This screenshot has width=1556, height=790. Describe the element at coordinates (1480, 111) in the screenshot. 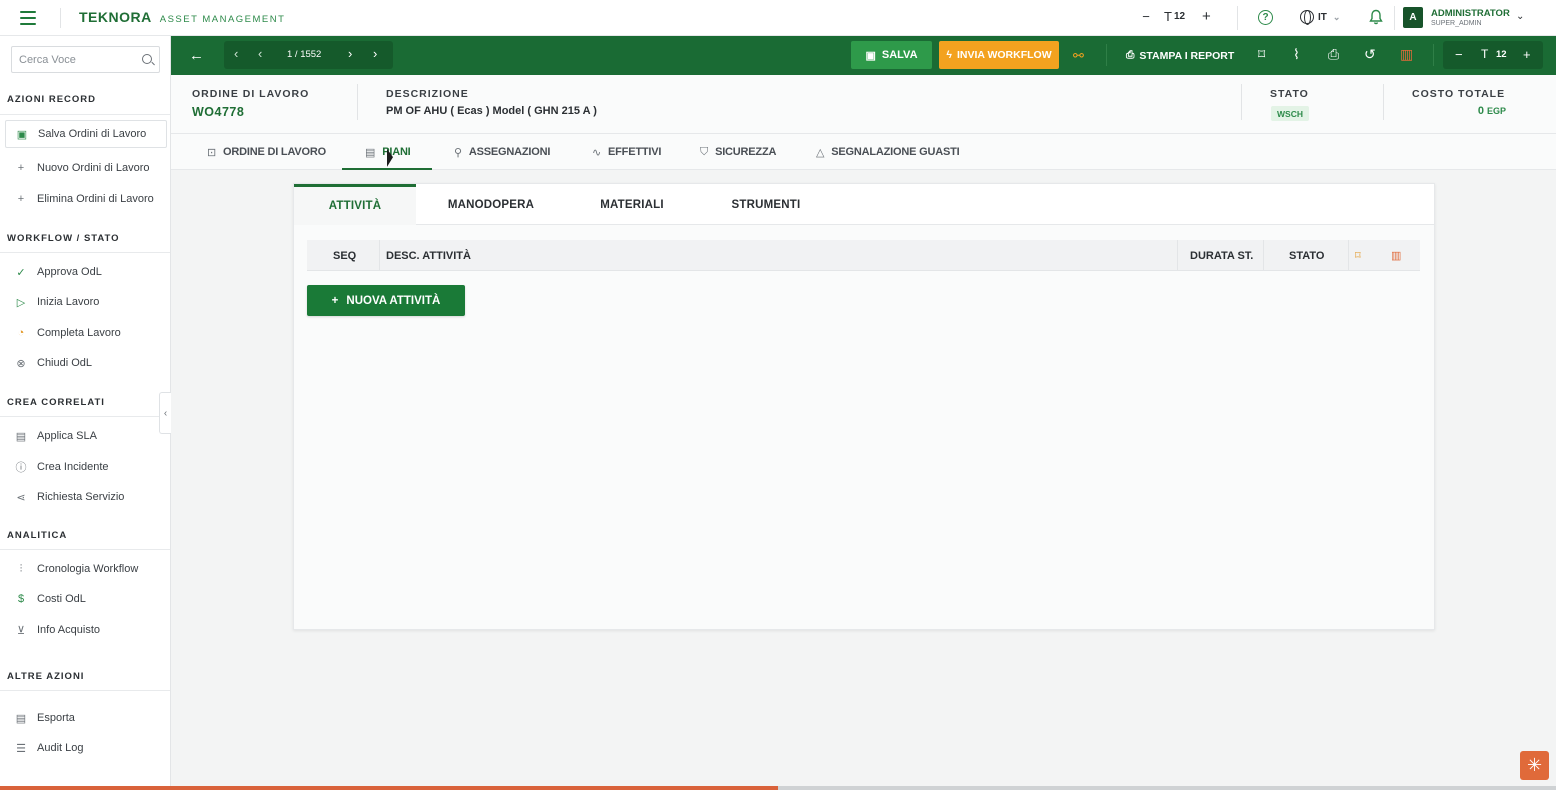

I see `cost-value: 0` at that location.